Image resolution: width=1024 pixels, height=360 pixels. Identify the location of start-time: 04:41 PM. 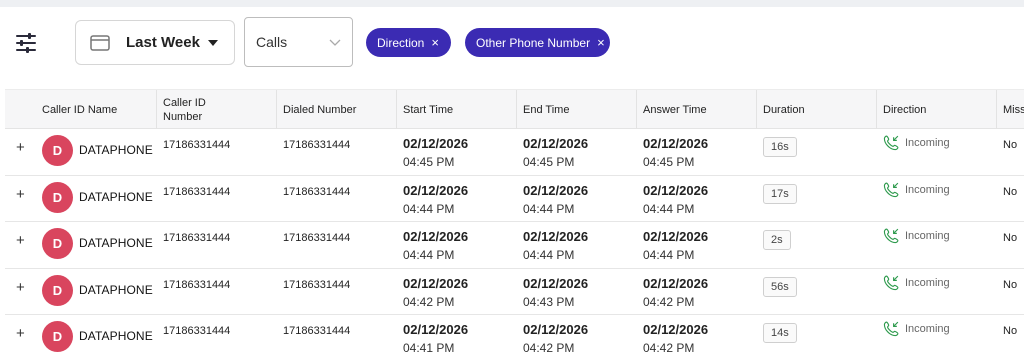
(429, 348).